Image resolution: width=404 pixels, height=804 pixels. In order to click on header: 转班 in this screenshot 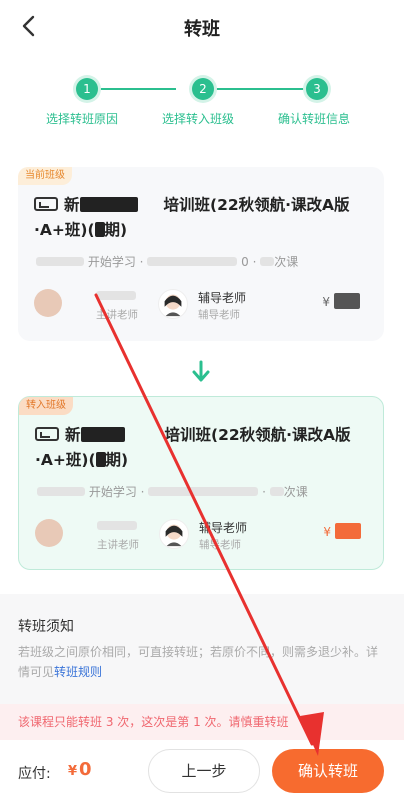, I will do `click(202, 27)`.